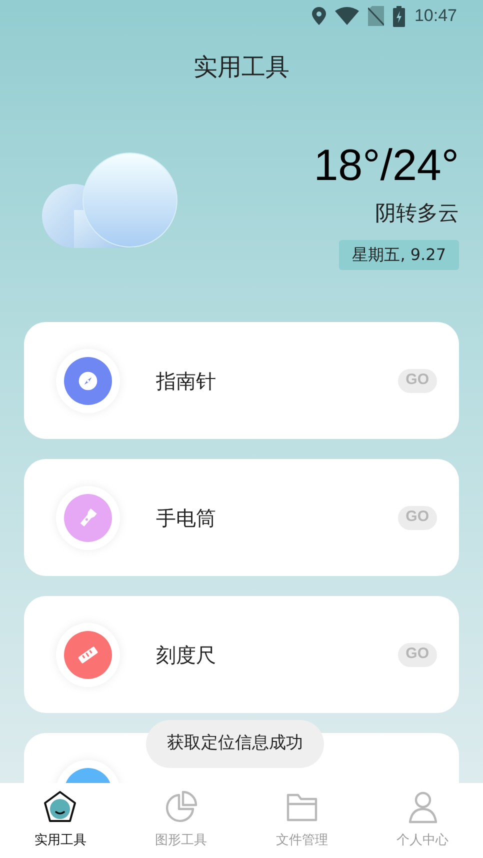 The image size is (483, 858). I want to click on page-title: 实用工具, so click(242, 67).